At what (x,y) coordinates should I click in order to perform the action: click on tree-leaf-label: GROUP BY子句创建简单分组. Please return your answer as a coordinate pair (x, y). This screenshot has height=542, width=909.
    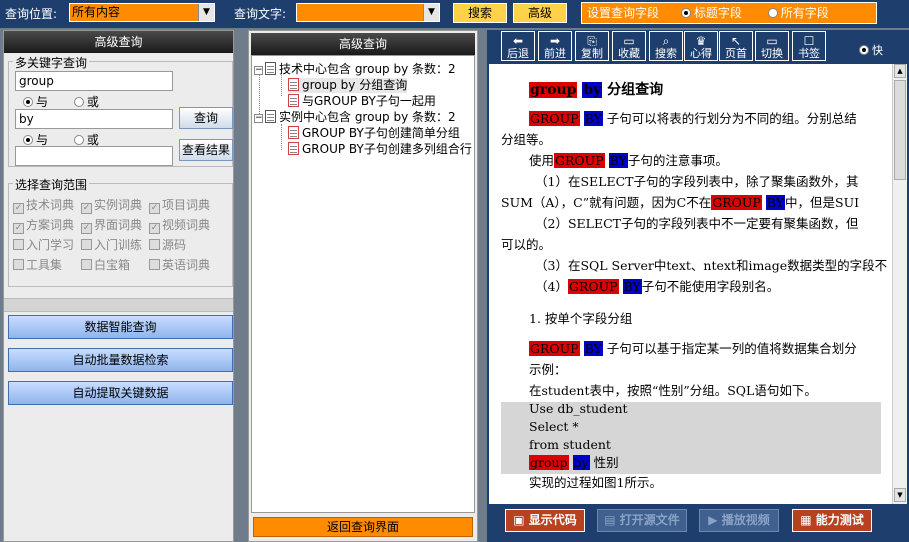
    Looking at the image, I should click on (381, 133).